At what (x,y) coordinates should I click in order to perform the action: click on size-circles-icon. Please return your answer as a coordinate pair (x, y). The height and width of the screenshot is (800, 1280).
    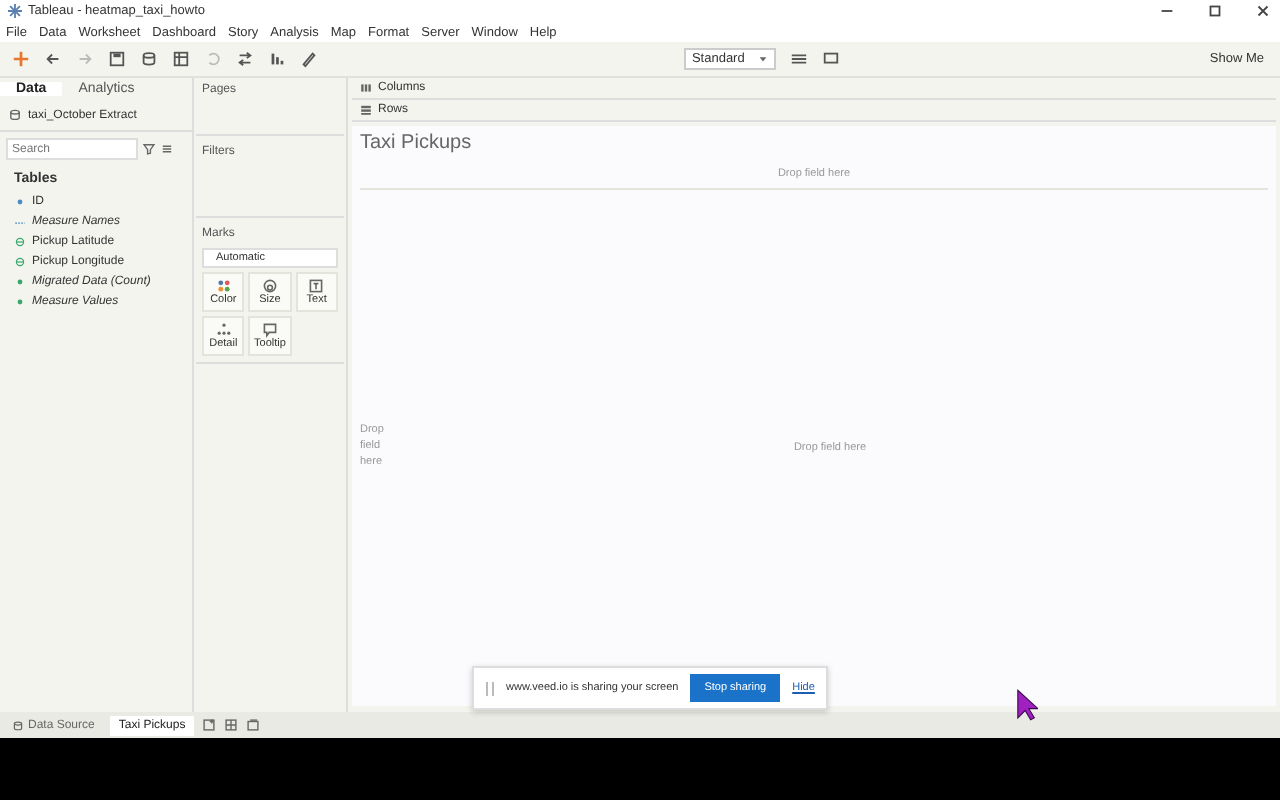
    Looking at the image, I should click on (270, 286).